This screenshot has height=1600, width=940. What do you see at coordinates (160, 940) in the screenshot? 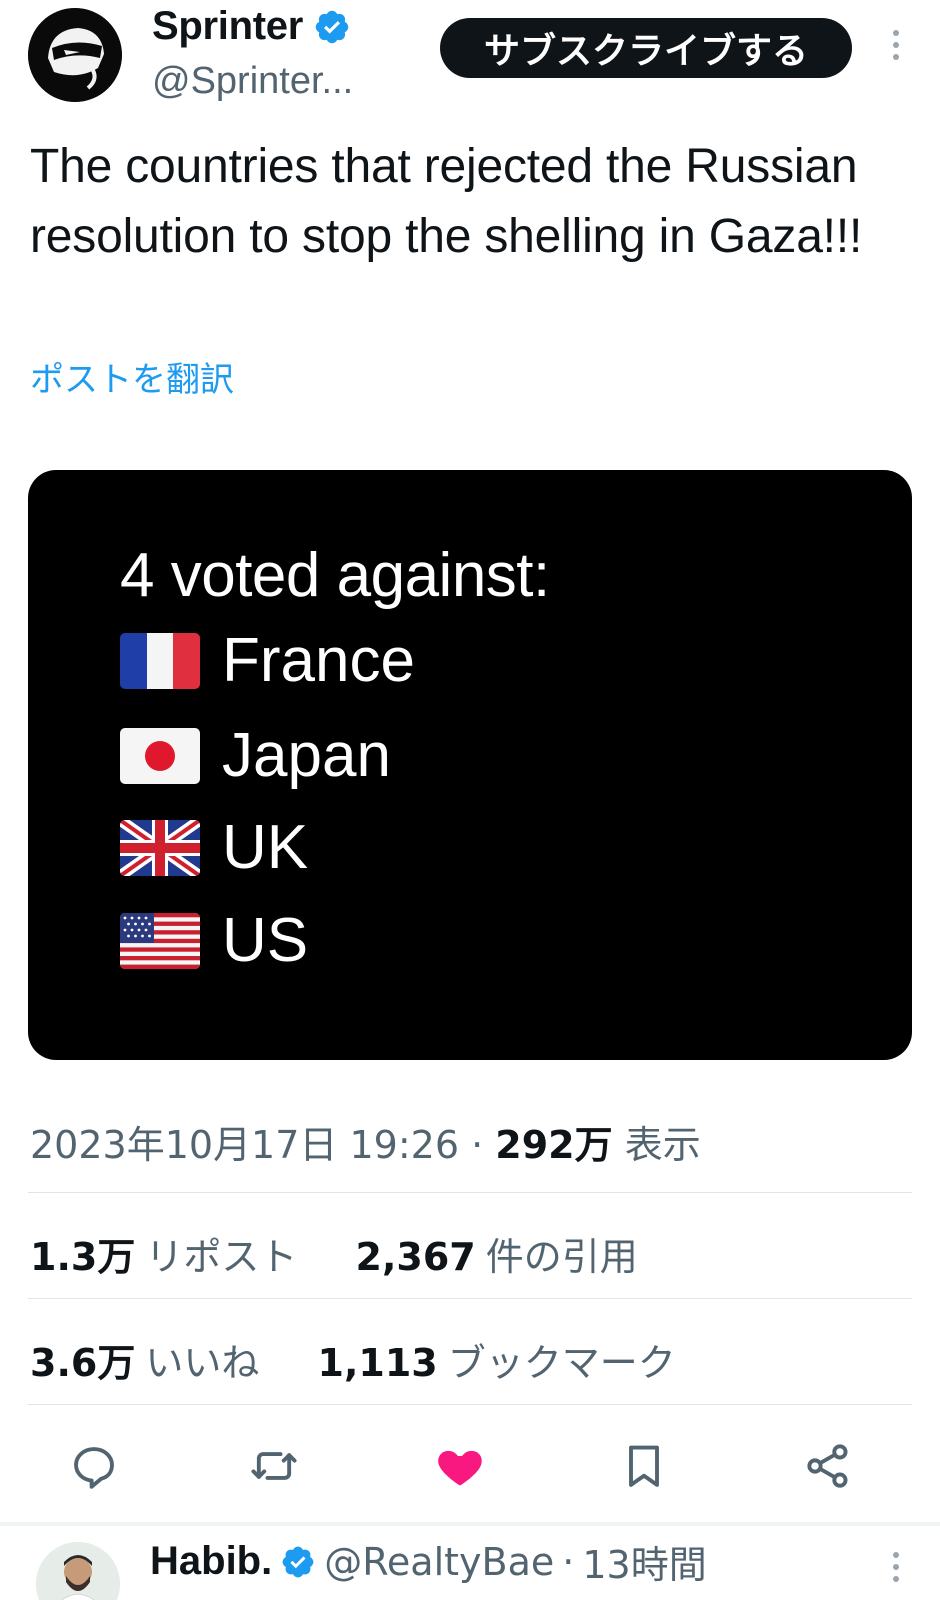
I see `us-flag-icon` at bounding box center [160, 940].